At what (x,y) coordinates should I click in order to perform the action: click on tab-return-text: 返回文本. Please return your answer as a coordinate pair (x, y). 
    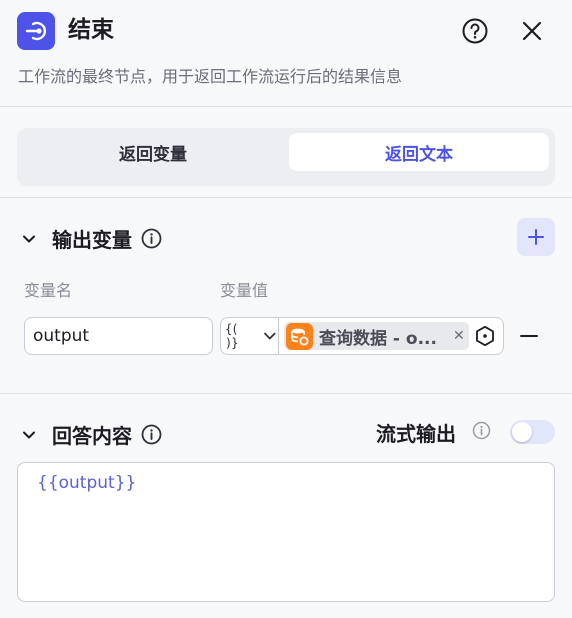
    Looking at the image, I should click on (419, 152).